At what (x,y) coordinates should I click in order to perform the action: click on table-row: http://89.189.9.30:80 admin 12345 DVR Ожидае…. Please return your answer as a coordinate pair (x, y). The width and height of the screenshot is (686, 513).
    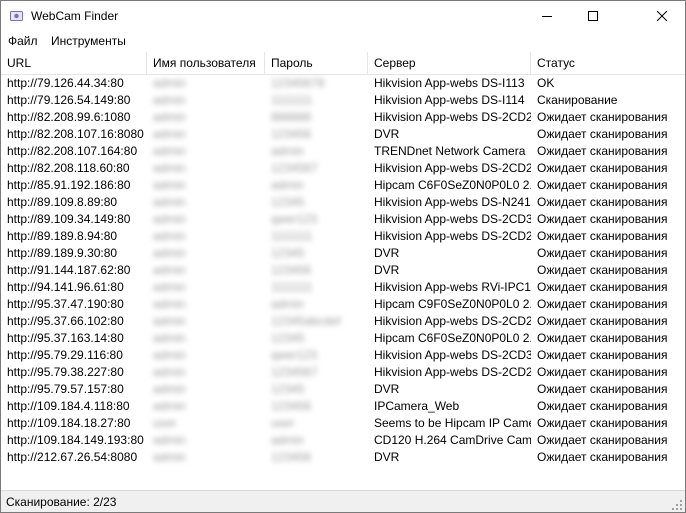
    Looking at the image, I should click on (343, 253).